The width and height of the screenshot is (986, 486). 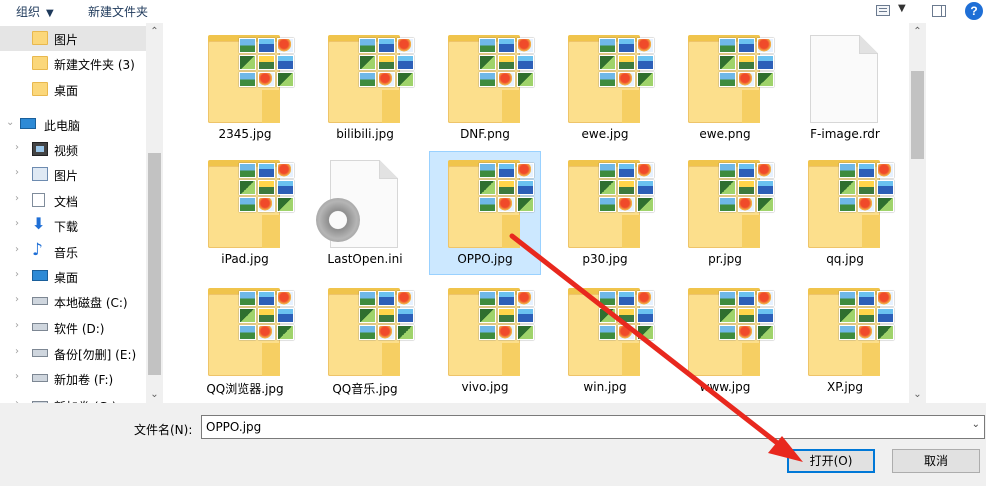 What do you see at coordinates (73, 276) in the screenshot?
I see `nav-item: › 桌面` at bounding box center [73, 276].